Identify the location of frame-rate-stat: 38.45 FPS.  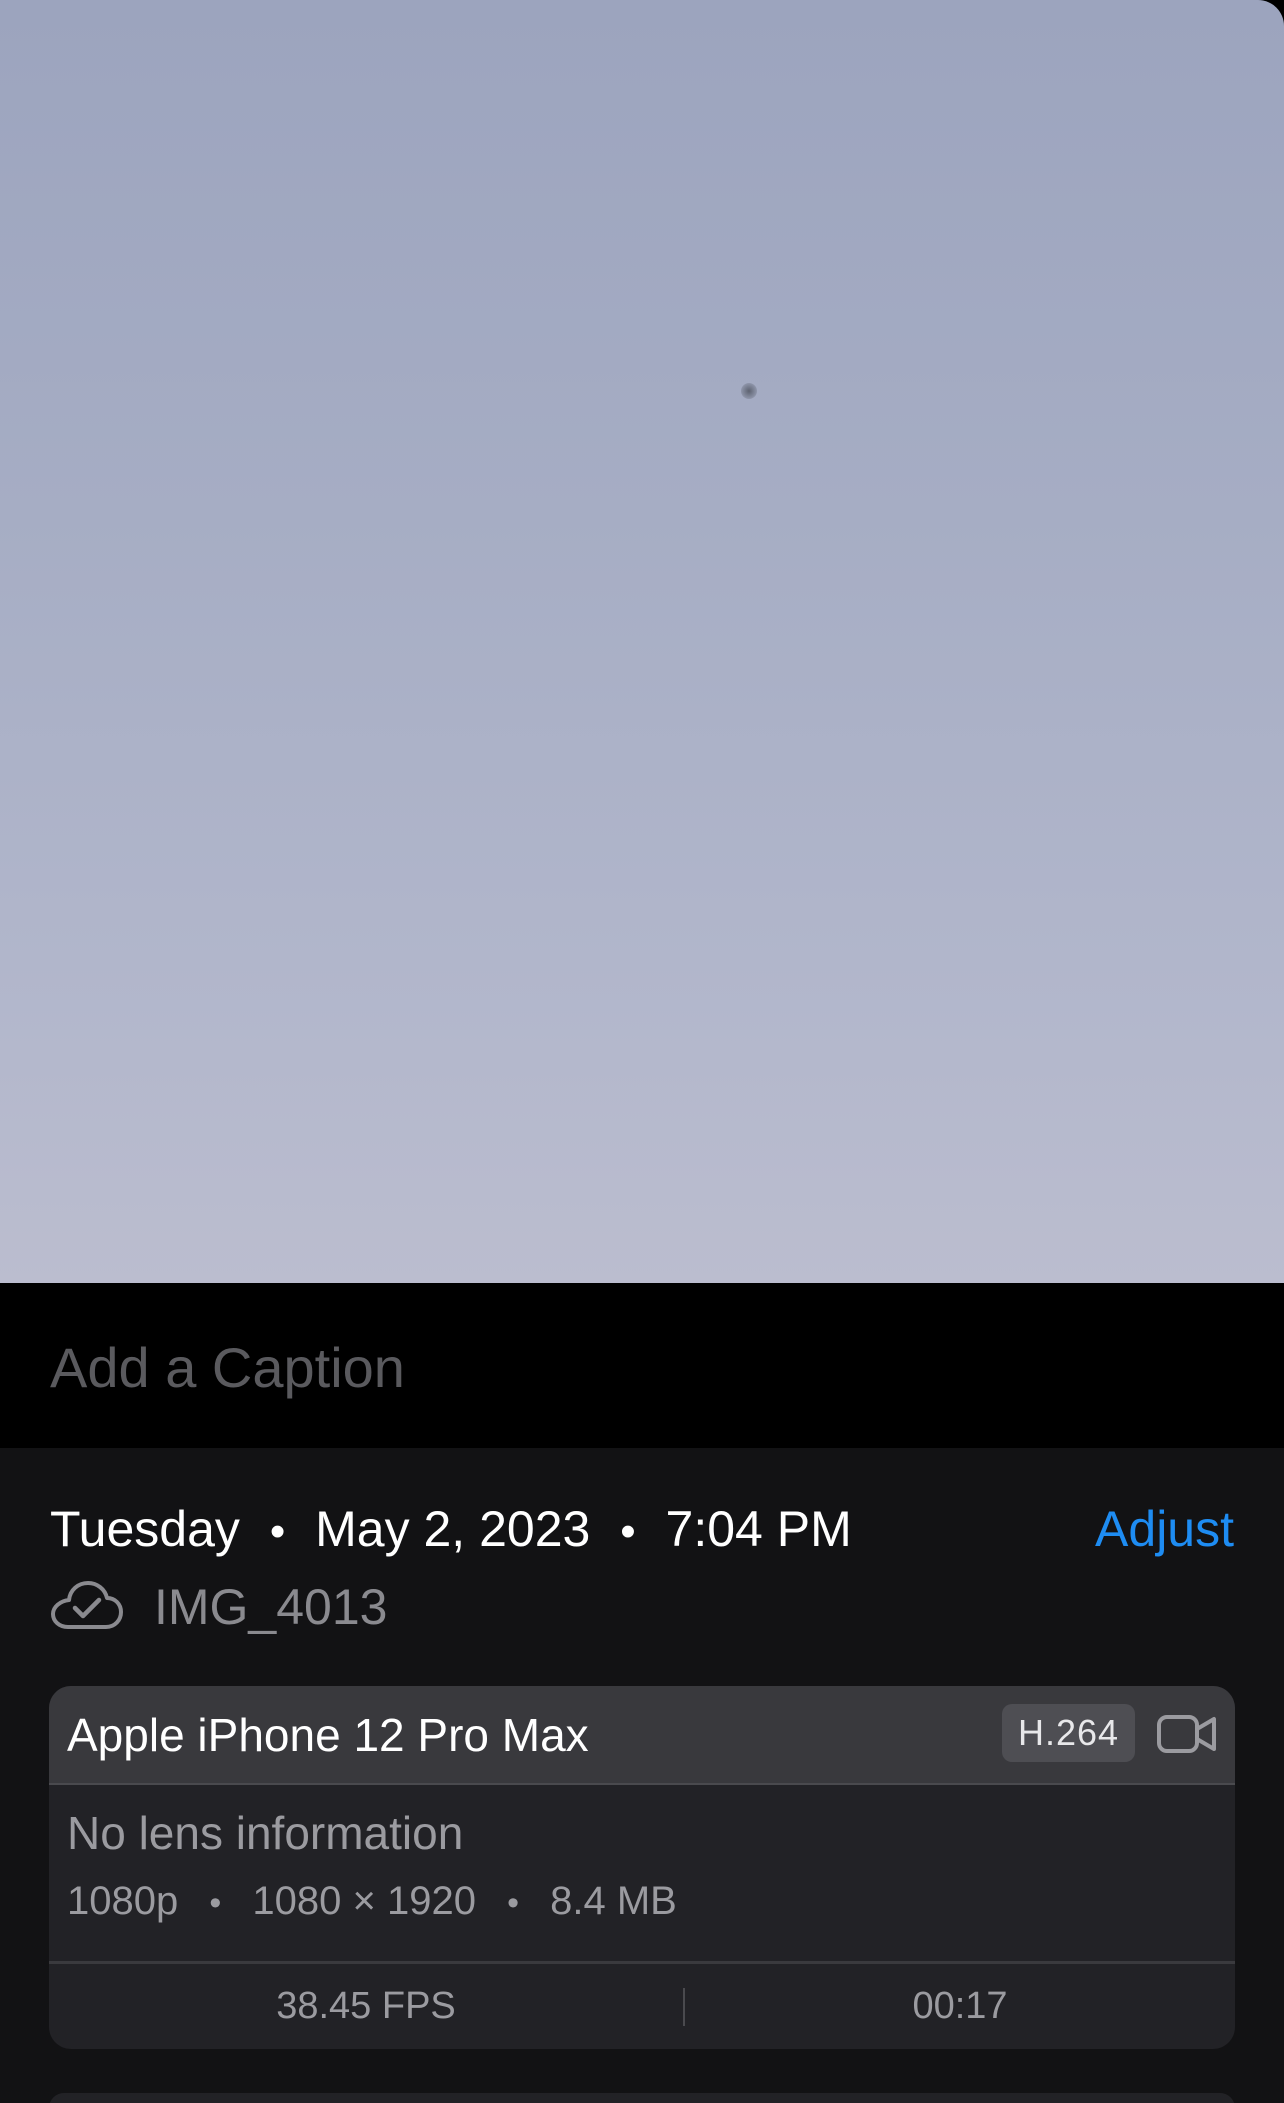
(366, 2006).